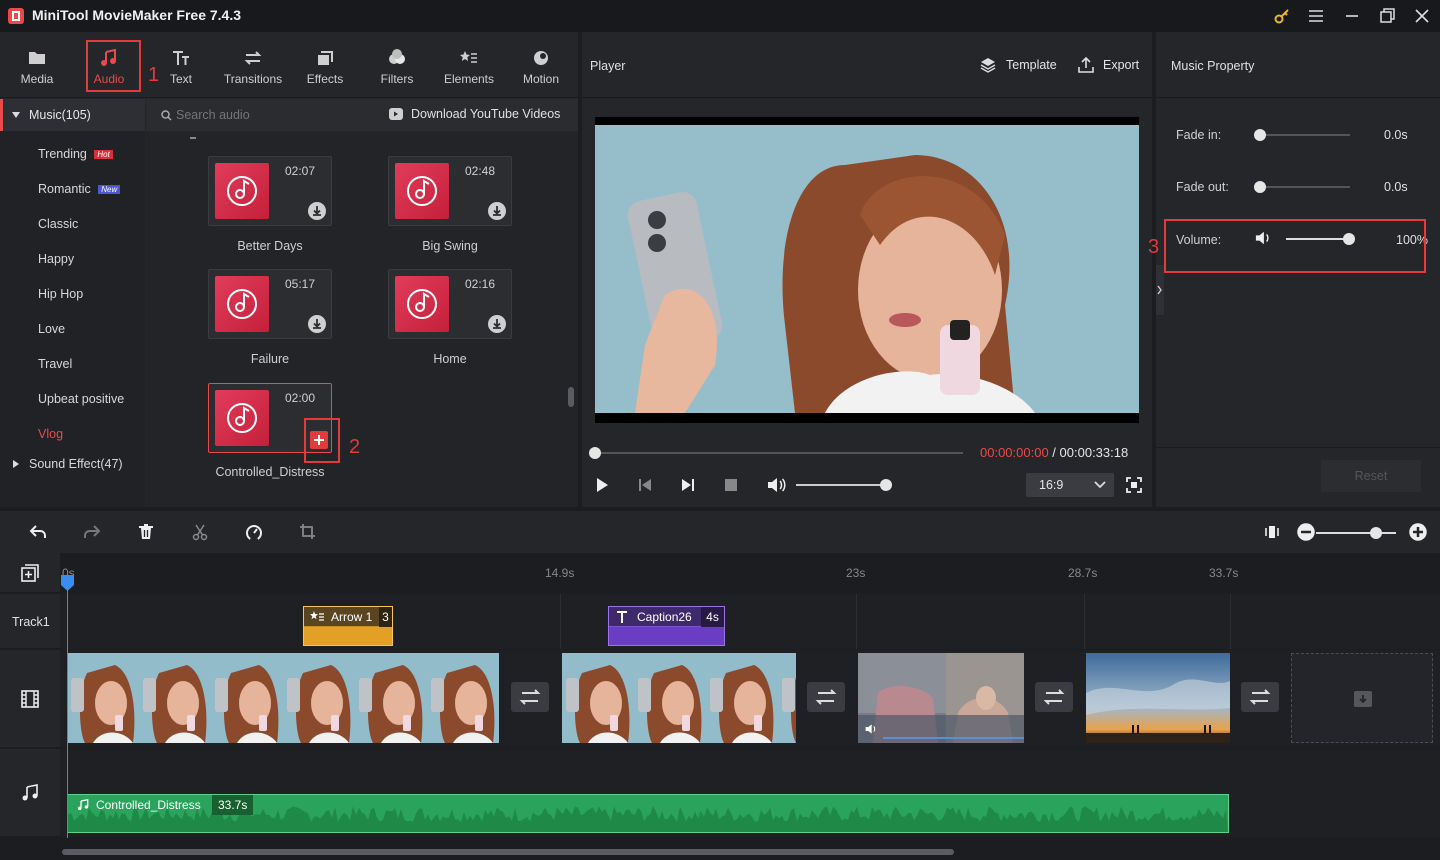  Describe the element at coordinates (1109, 66) in the screenshot. I see `export-button: Export` at that location.